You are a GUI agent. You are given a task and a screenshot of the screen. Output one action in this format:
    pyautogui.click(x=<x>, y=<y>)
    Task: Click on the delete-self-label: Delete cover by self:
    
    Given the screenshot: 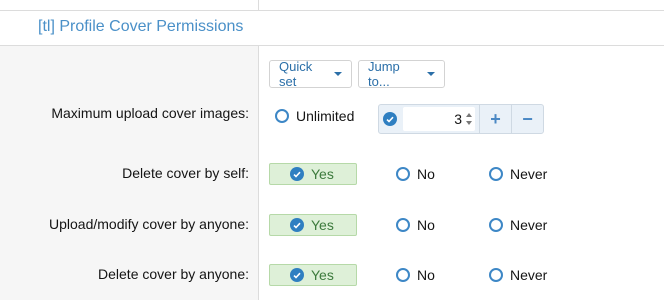 What is the action you would take?
    pyautogui.click(x=185, y=173)
    